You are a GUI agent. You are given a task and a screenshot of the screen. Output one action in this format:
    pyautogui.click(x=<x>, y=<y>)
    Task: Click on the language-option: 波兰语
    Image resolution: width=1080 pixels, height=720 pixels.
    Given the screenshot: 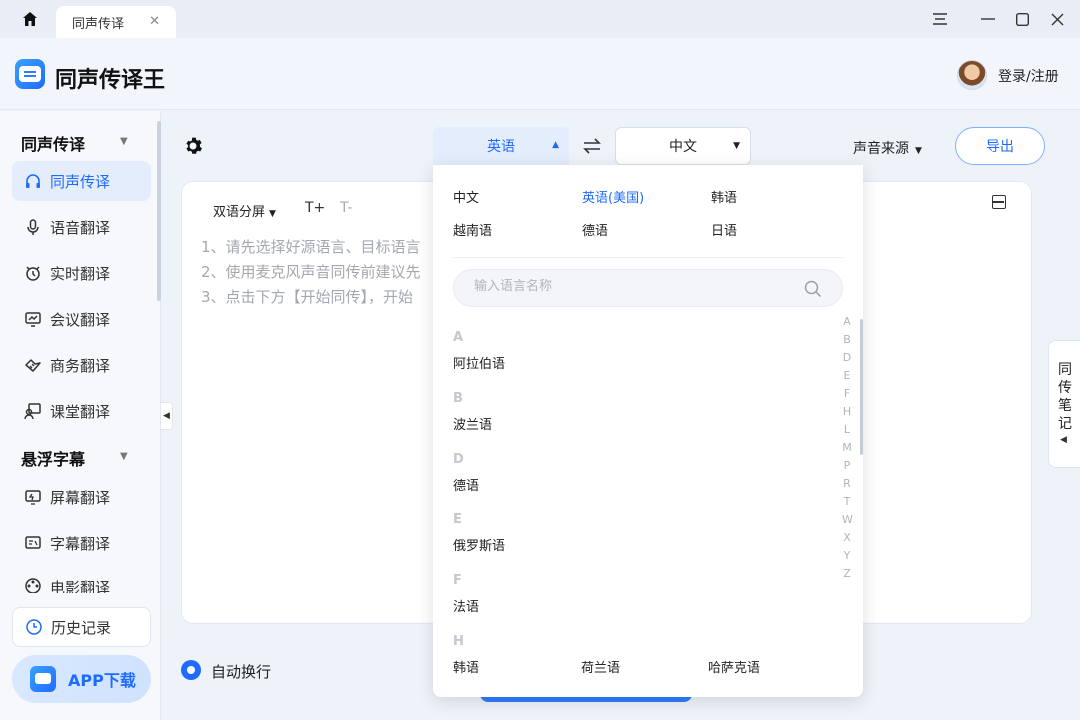 What is the action you would take?
    pyautogui.click(x=472, y=423)
    